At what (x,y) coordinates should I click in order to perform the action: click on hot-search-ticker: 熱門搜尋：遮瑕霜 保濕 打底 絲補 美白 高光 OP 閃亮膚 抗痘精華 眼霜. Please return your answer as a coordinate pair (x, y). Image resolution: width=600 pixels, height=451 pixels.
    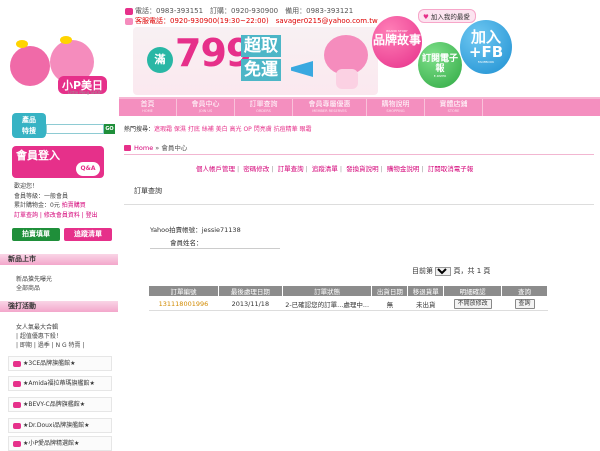
    Looking at the image, I should click on (218, 129).